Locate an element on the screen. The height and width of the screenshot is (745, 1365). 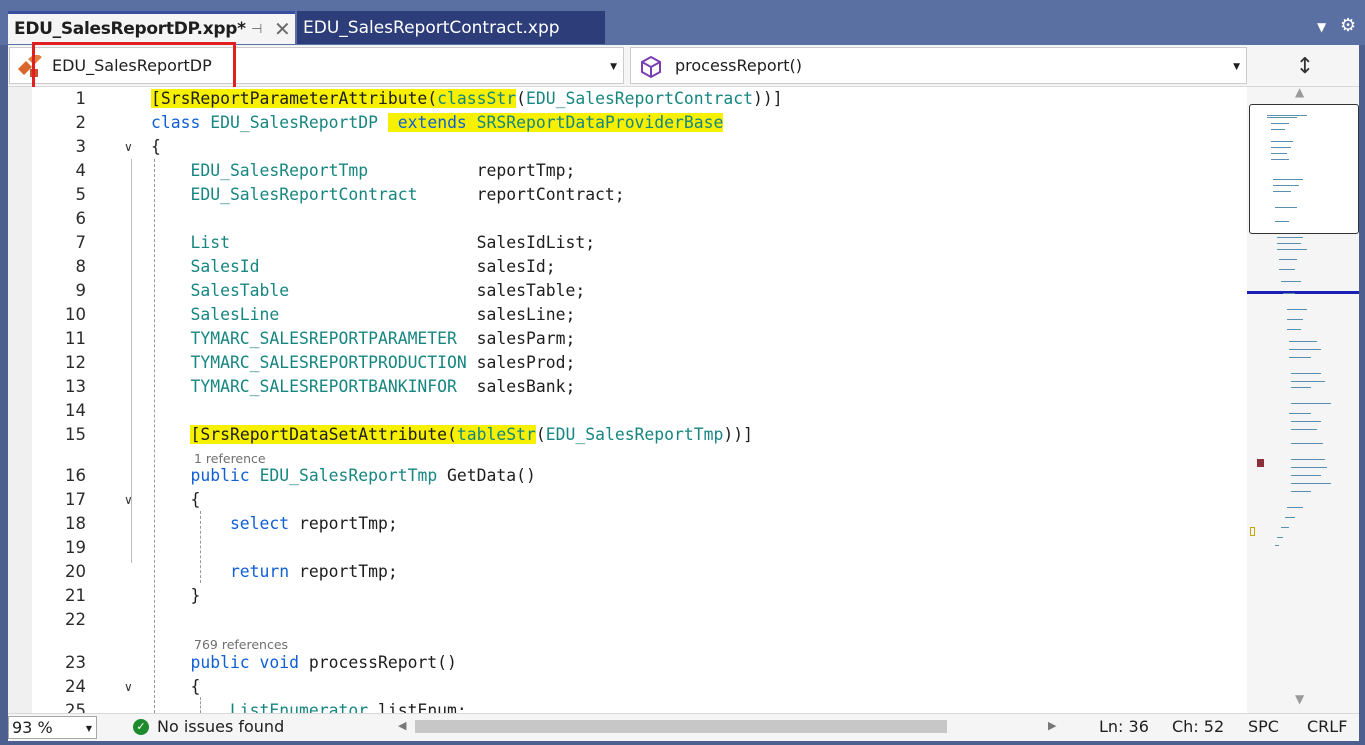
code-token: SRSReportDataProviderBase is located at coordinates (600, 122).